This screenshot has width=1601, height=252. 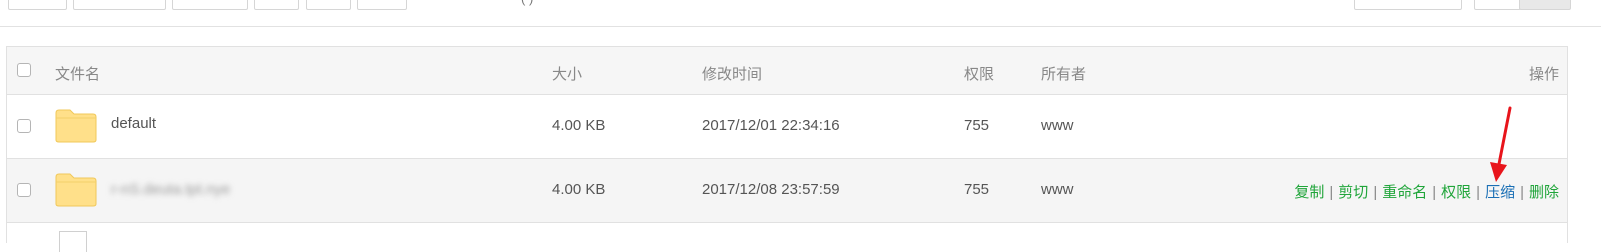 What do you see at coordinates (24, 70) in the screenshot?
I see `select-all-checkbox` at bounding box center [24, 70].